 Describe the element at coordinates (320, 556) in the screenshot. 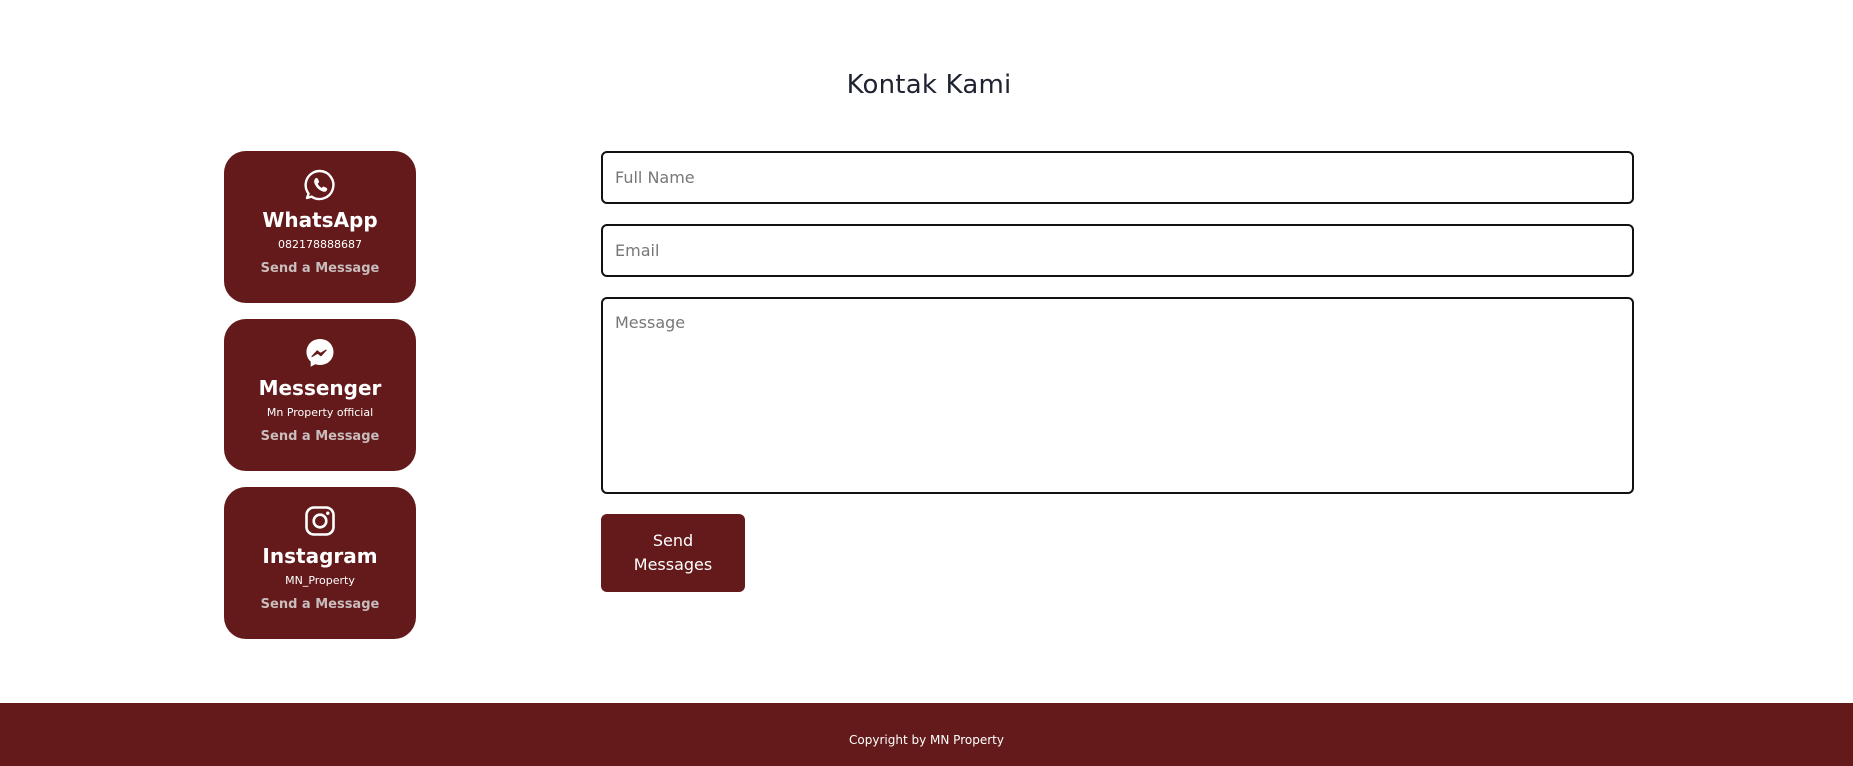

I see `instagram-name: Instagram` at that location.